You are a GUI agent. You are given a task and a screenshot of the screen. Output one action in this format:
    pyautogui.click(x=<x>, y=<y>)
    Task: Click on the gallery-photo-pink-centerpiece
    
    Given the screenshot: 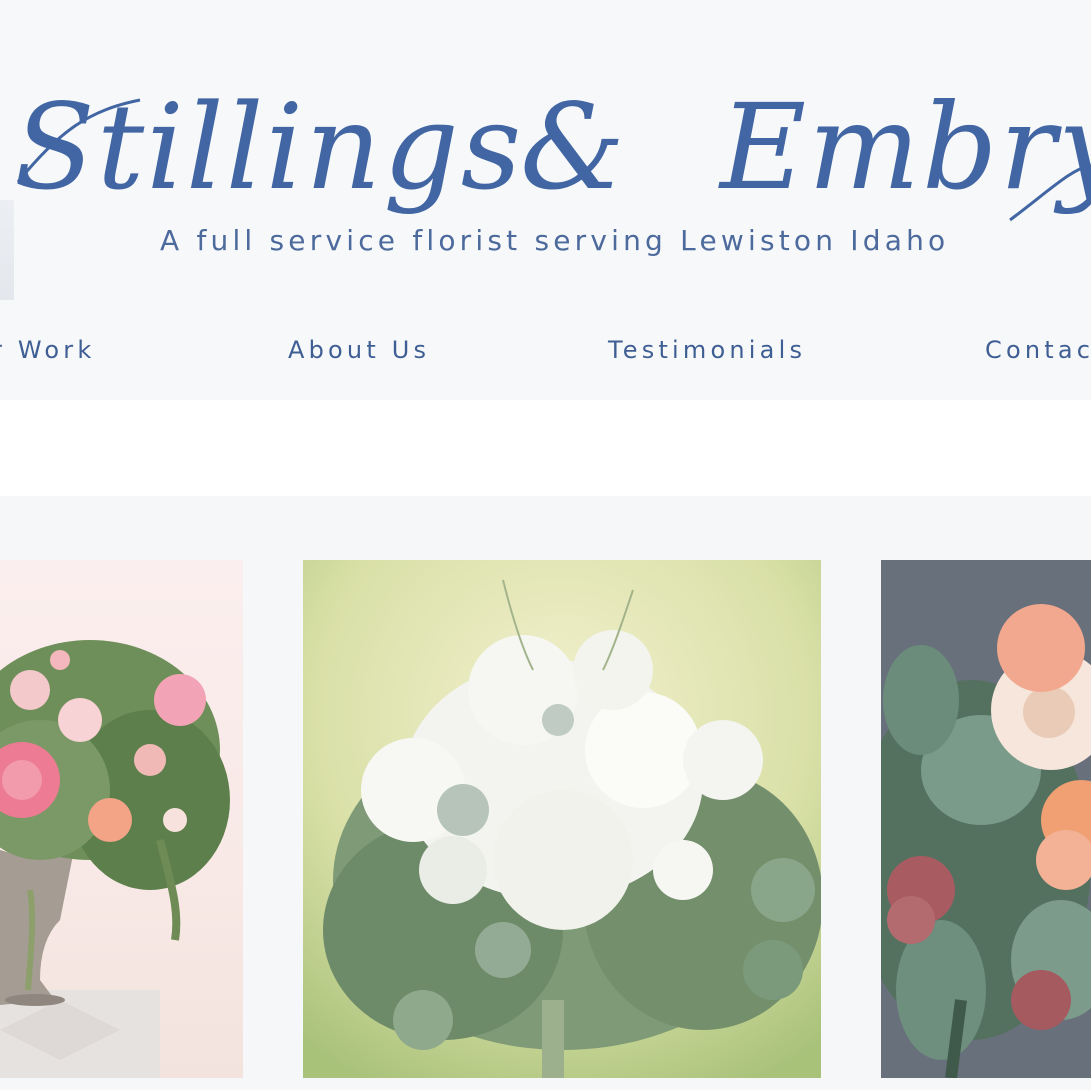 What is the action you would take?
    pyautogui.click(x=121, y=819)
    